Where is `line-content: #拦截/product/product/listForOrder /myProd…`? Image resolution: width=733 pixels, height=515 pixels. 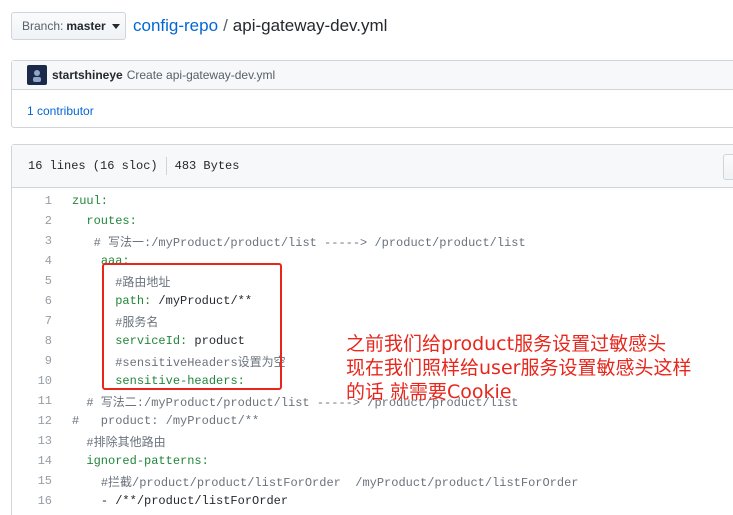
line-content: #拦截/product/product/listForOrder /myProd… is located at coordinates (315, 481).